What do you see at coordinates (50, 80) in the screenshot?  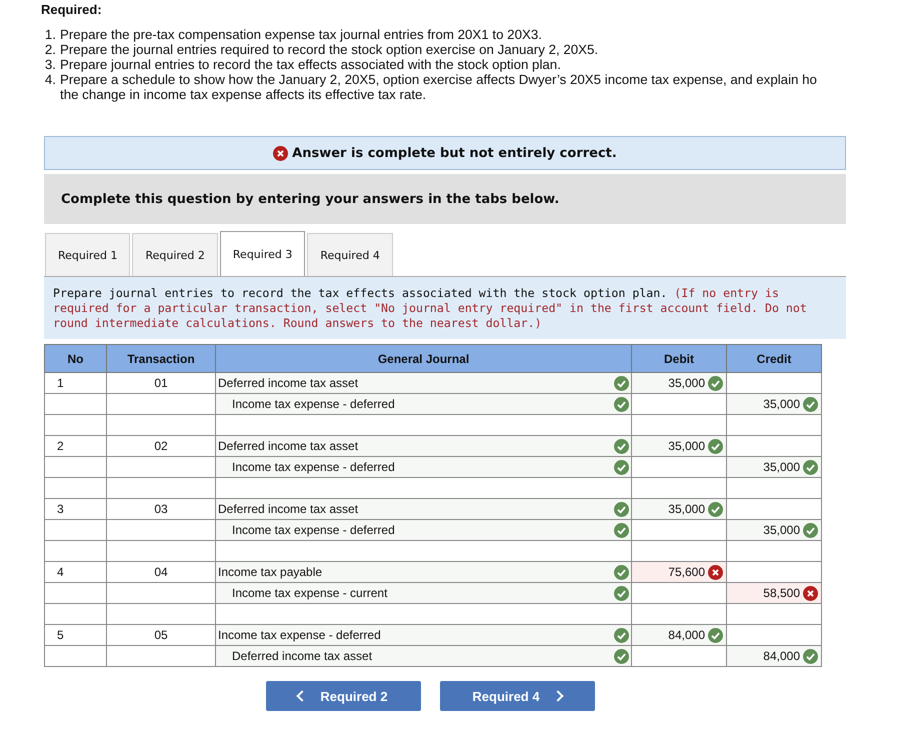 I see `list-number: 4.` at bounding box center [50, 80].